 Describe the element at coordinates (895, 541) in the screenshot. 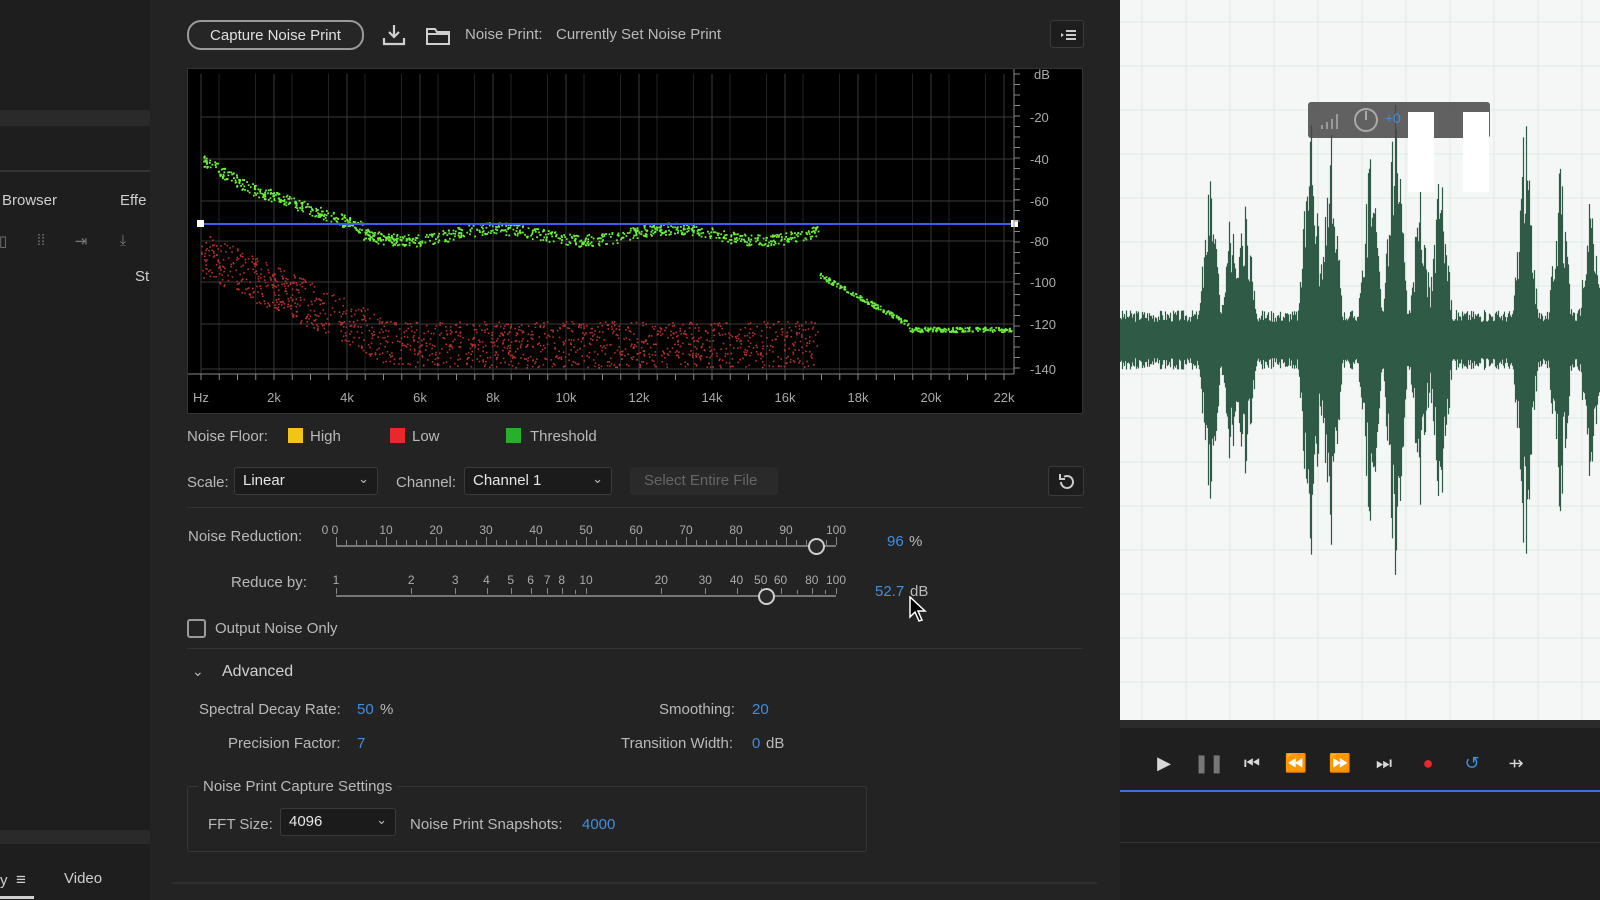

I see `noise-reduction-value: 96` at that location.